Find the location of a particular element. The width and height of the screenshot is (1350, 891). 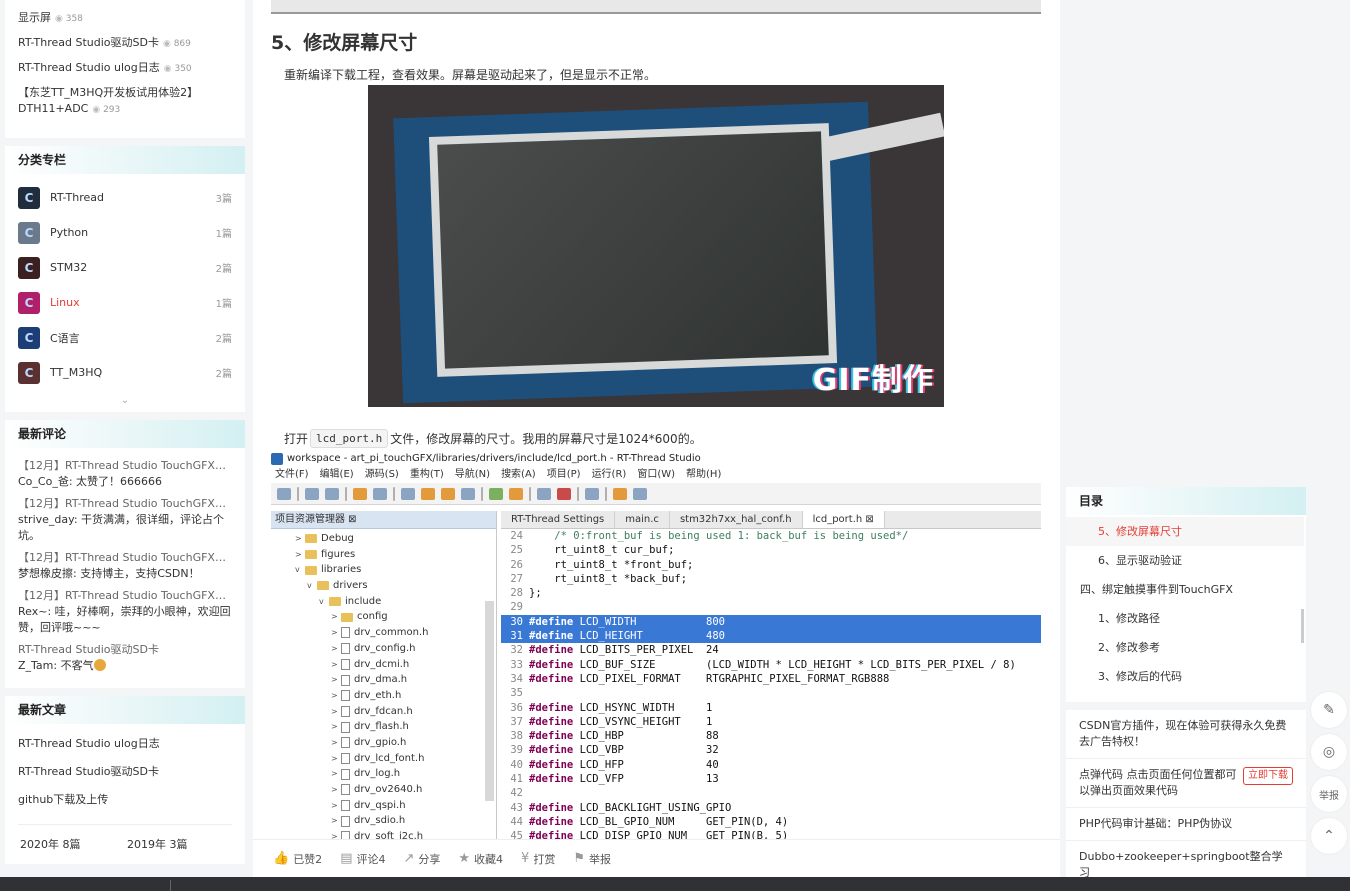

explorer-tree-item: > drv_qspi.h is located at coordinates (383, 806).